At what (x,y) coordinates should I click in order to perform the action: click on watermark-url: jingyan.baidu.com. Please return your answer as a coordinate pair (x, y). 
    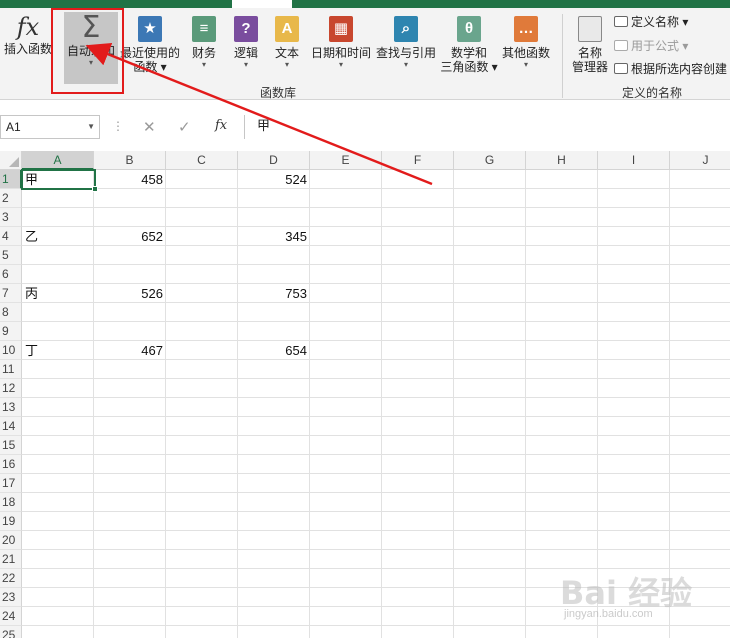
    Looking at the image, I should click on (608, 614).